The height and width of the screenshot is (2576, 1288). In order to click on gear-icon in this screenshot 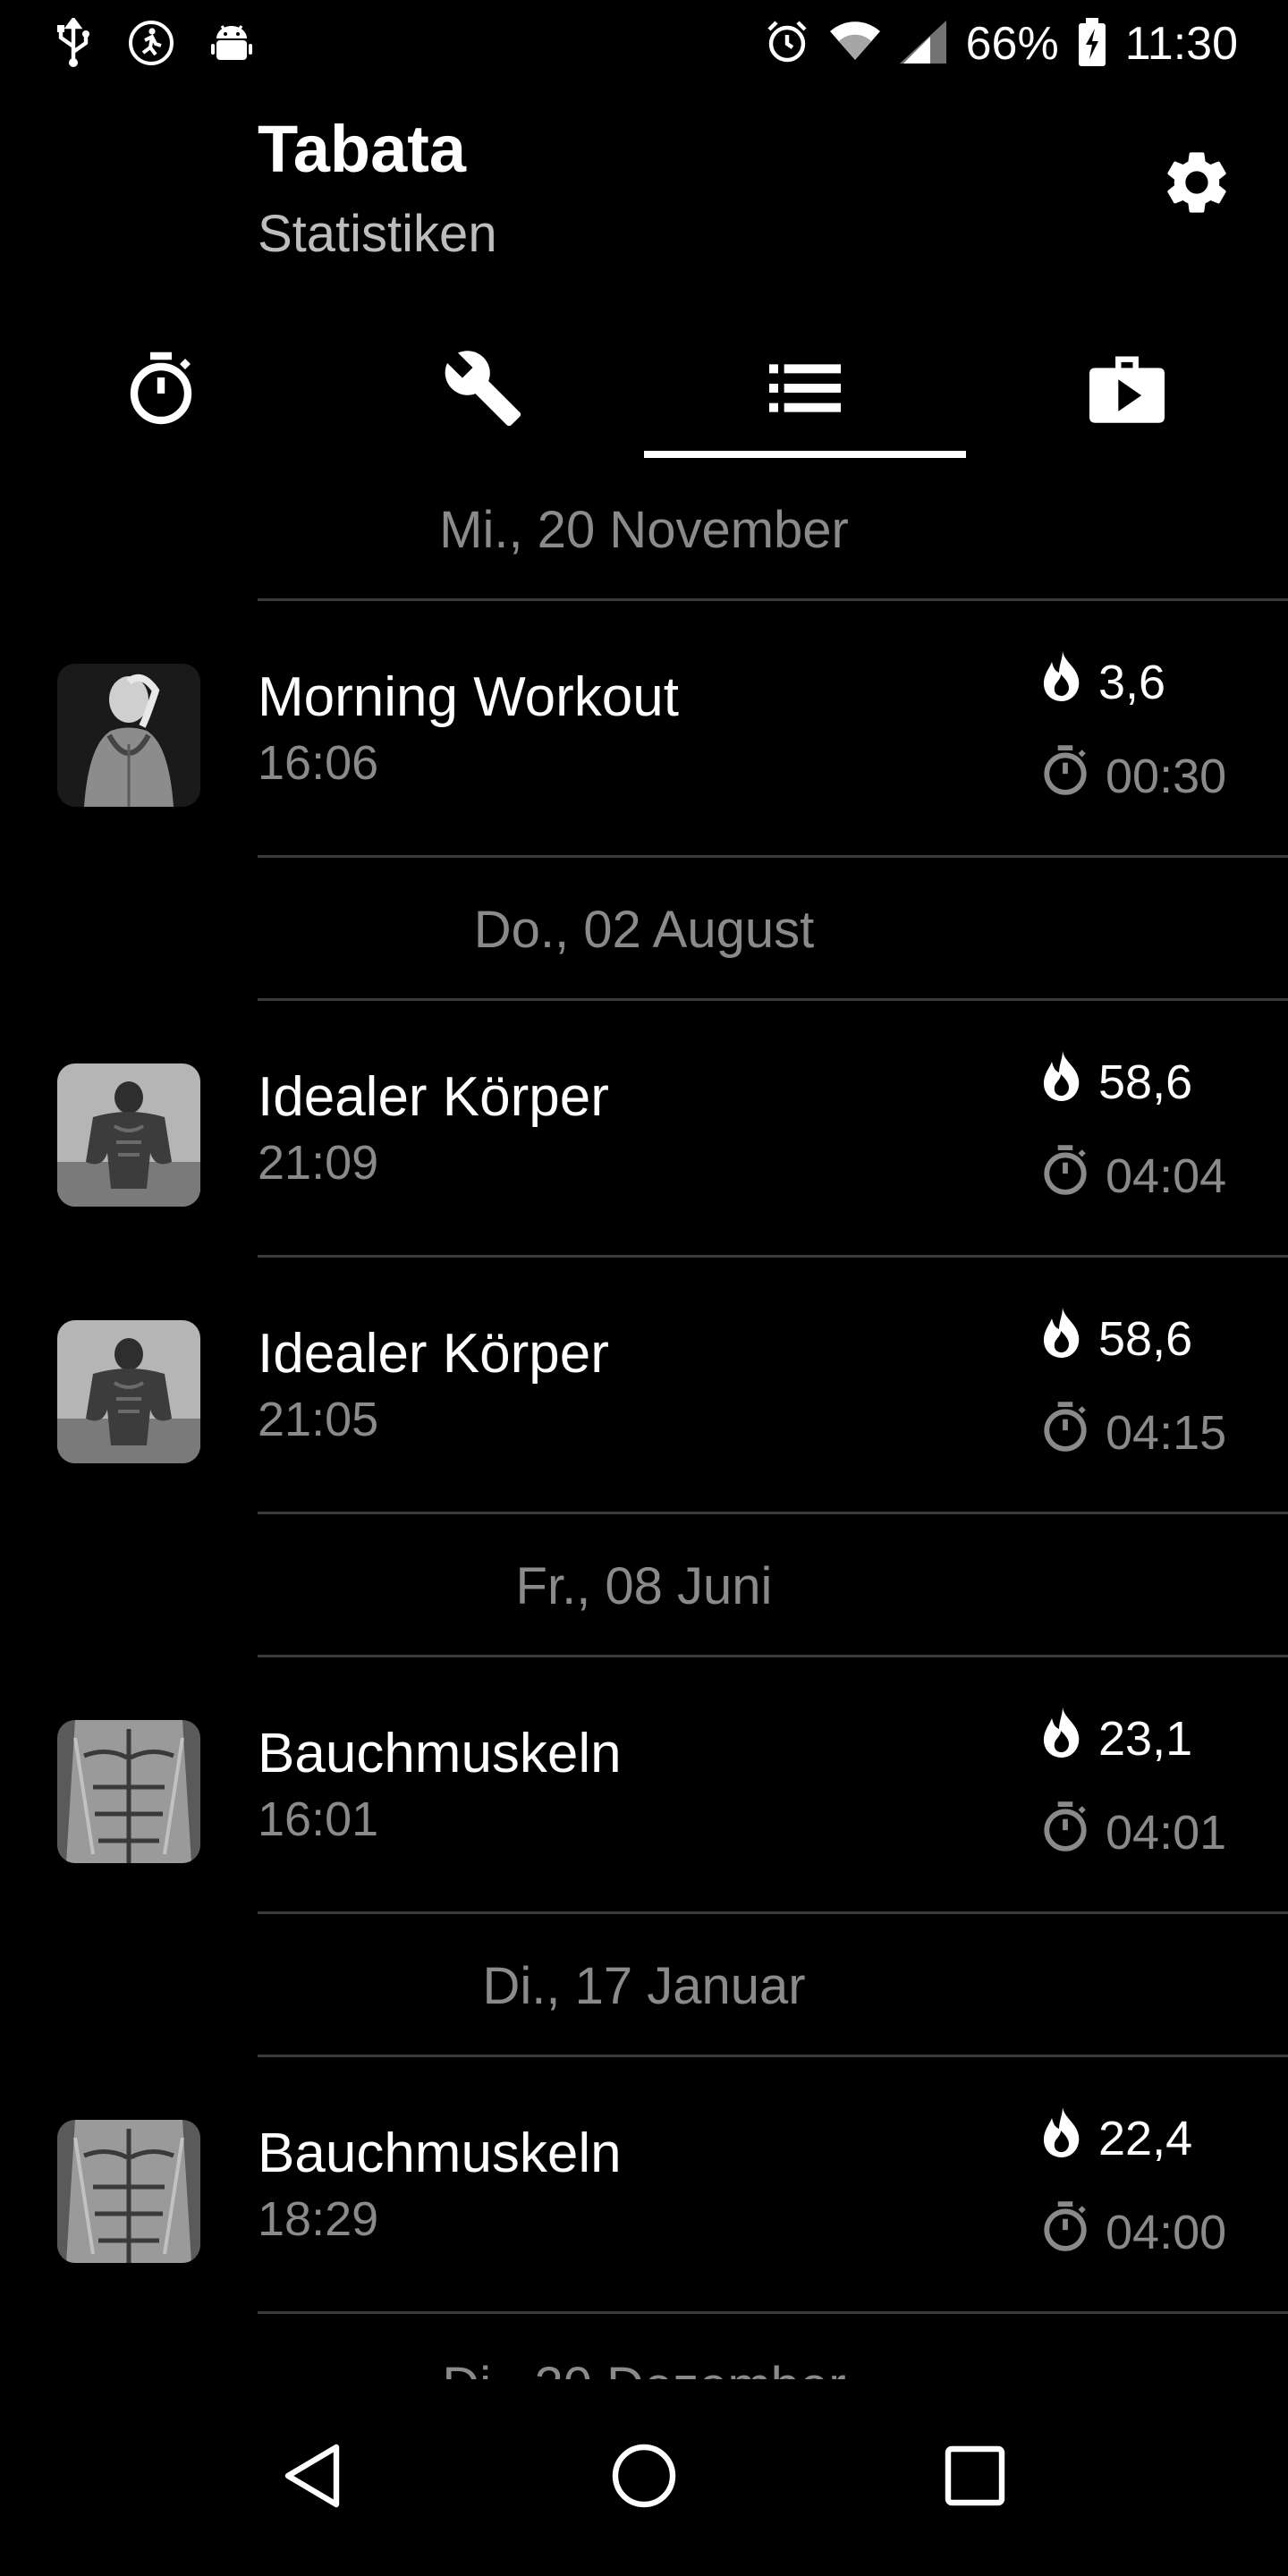, I will do `click(1196, 185)`.